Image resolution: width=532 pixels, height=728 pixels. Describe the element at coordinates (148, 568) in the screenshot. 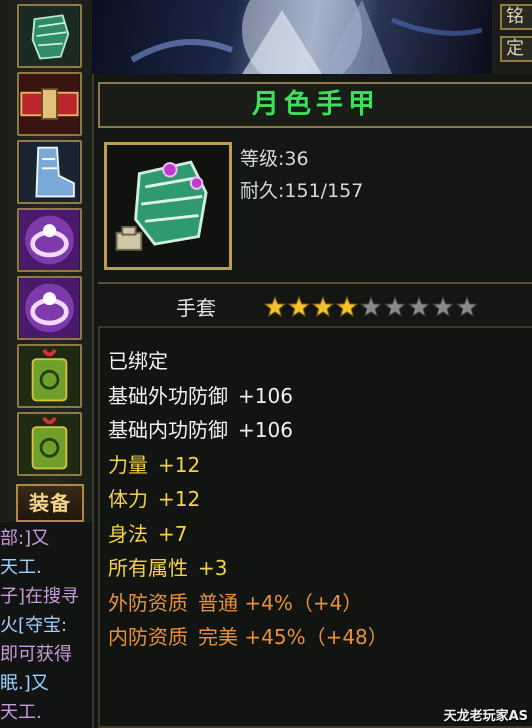

I see `attribute-name: 所有属性` at that location.